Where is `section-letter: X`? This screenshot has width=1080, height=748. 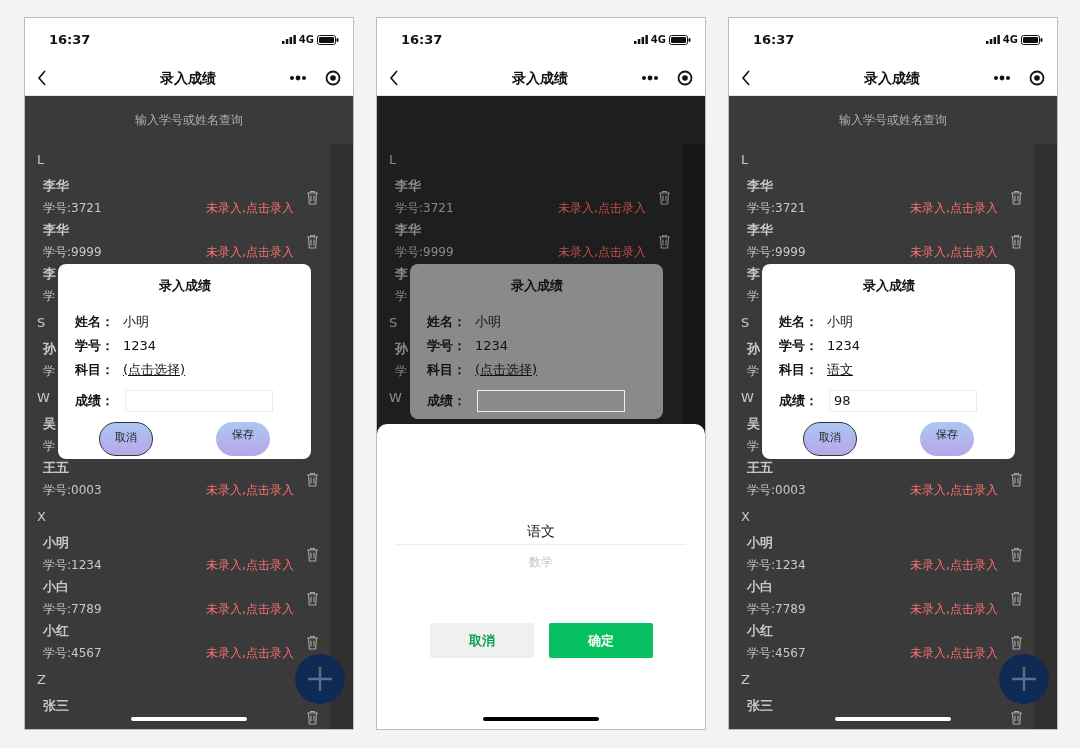
section-letter: X is located at coordinates (41, 516).